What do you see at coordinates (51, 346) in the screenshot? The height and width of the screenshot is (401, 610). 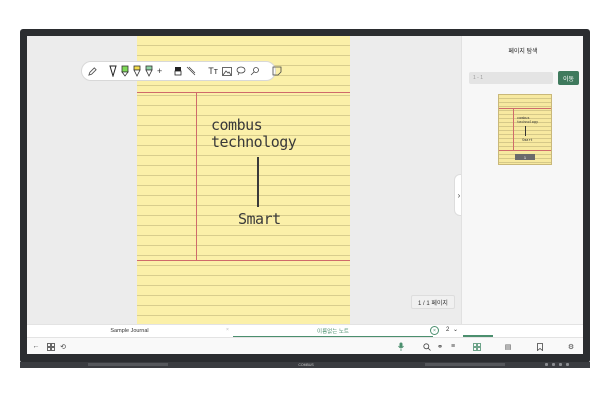 I see `grid-icon` at bounding box center [51, 346].